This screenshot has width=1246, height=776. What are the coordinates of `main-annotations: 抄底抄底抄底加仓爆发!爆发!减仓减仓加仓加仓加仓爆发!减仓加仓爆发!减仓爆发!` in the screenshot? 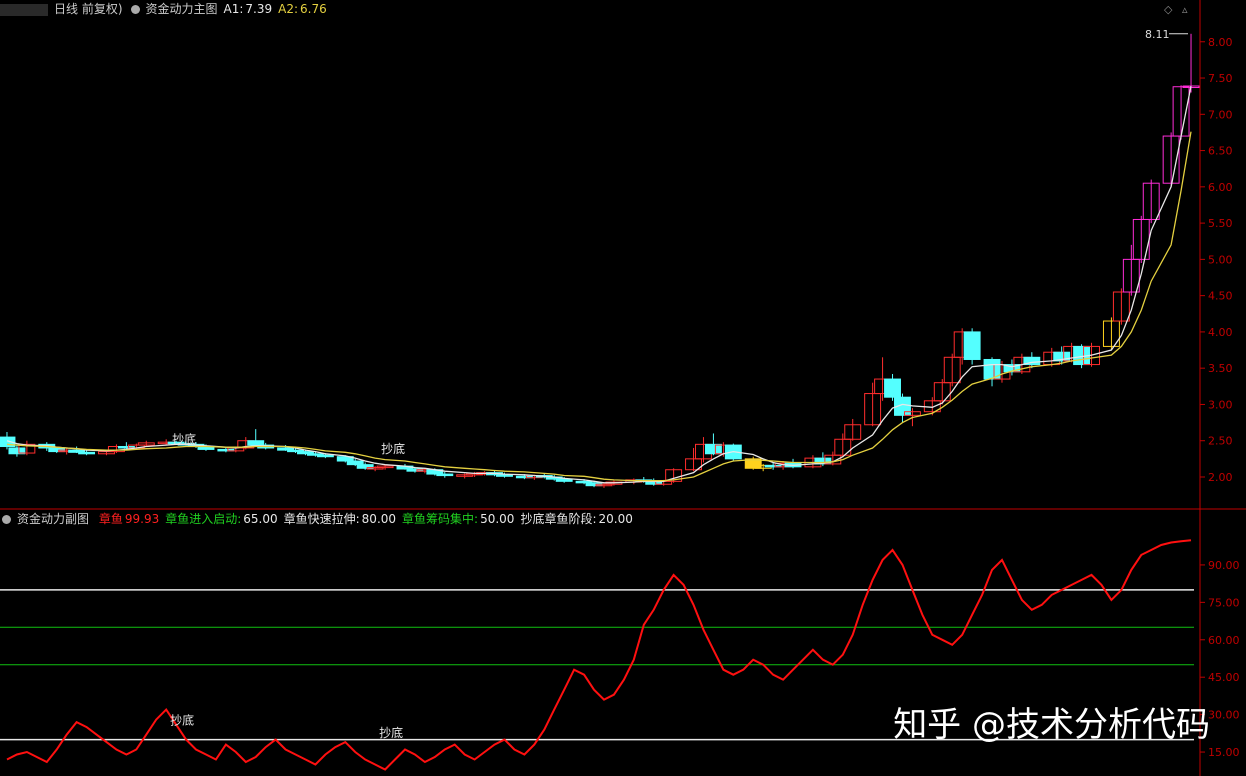 It's located at (288, 444).